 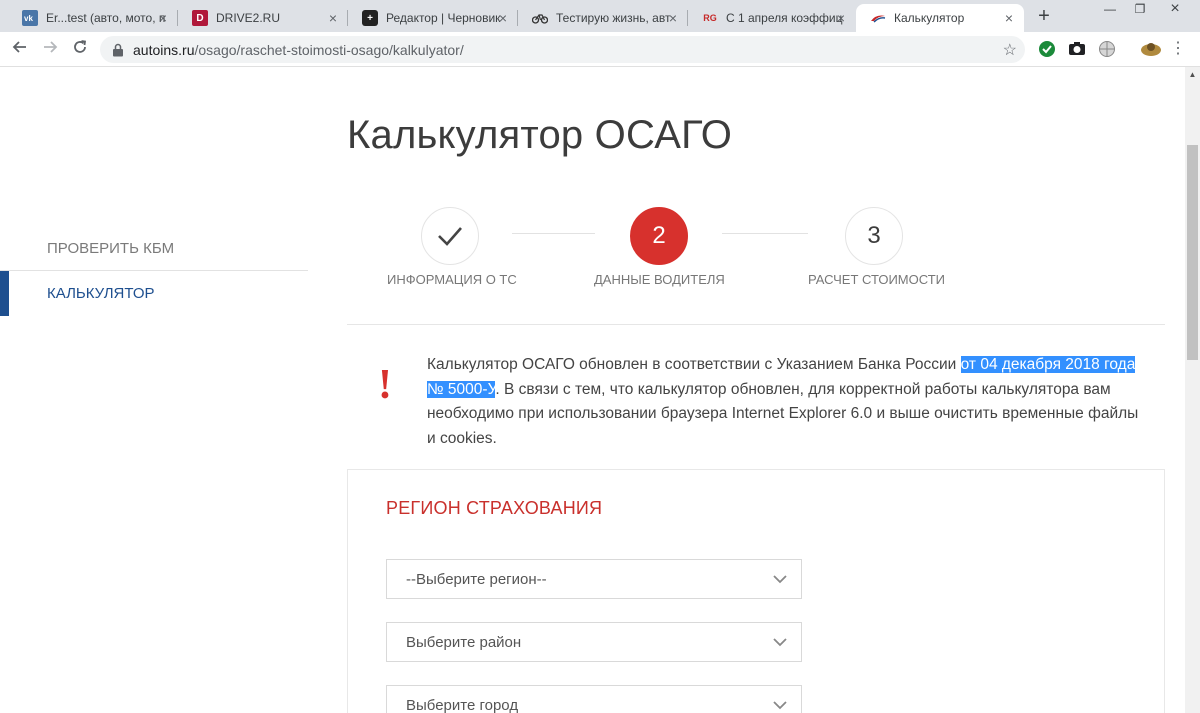 I want to click on district-select: Выберите район, so click(x=594, y=642).